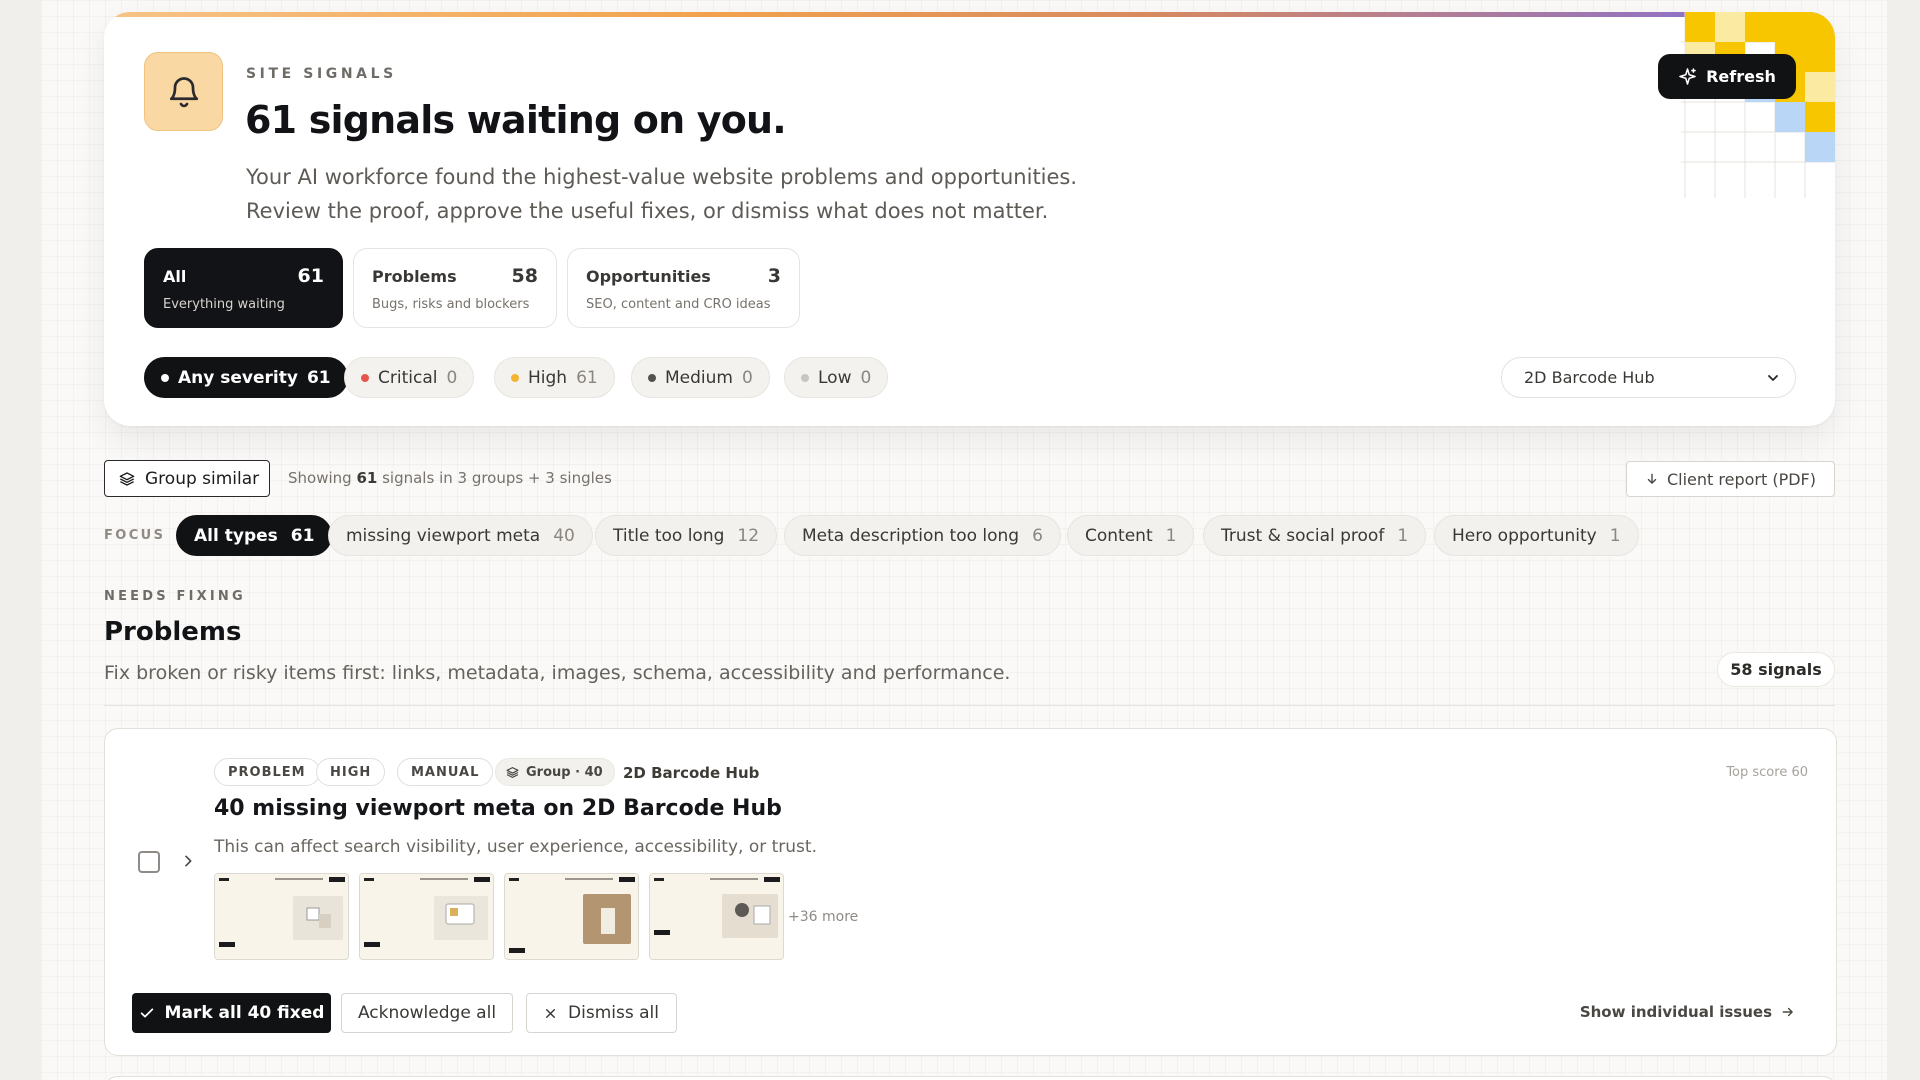 This screenshot has height=1080, width=1920. I want to click on focus-chip-all-types: All types 61, so click(254, 535).